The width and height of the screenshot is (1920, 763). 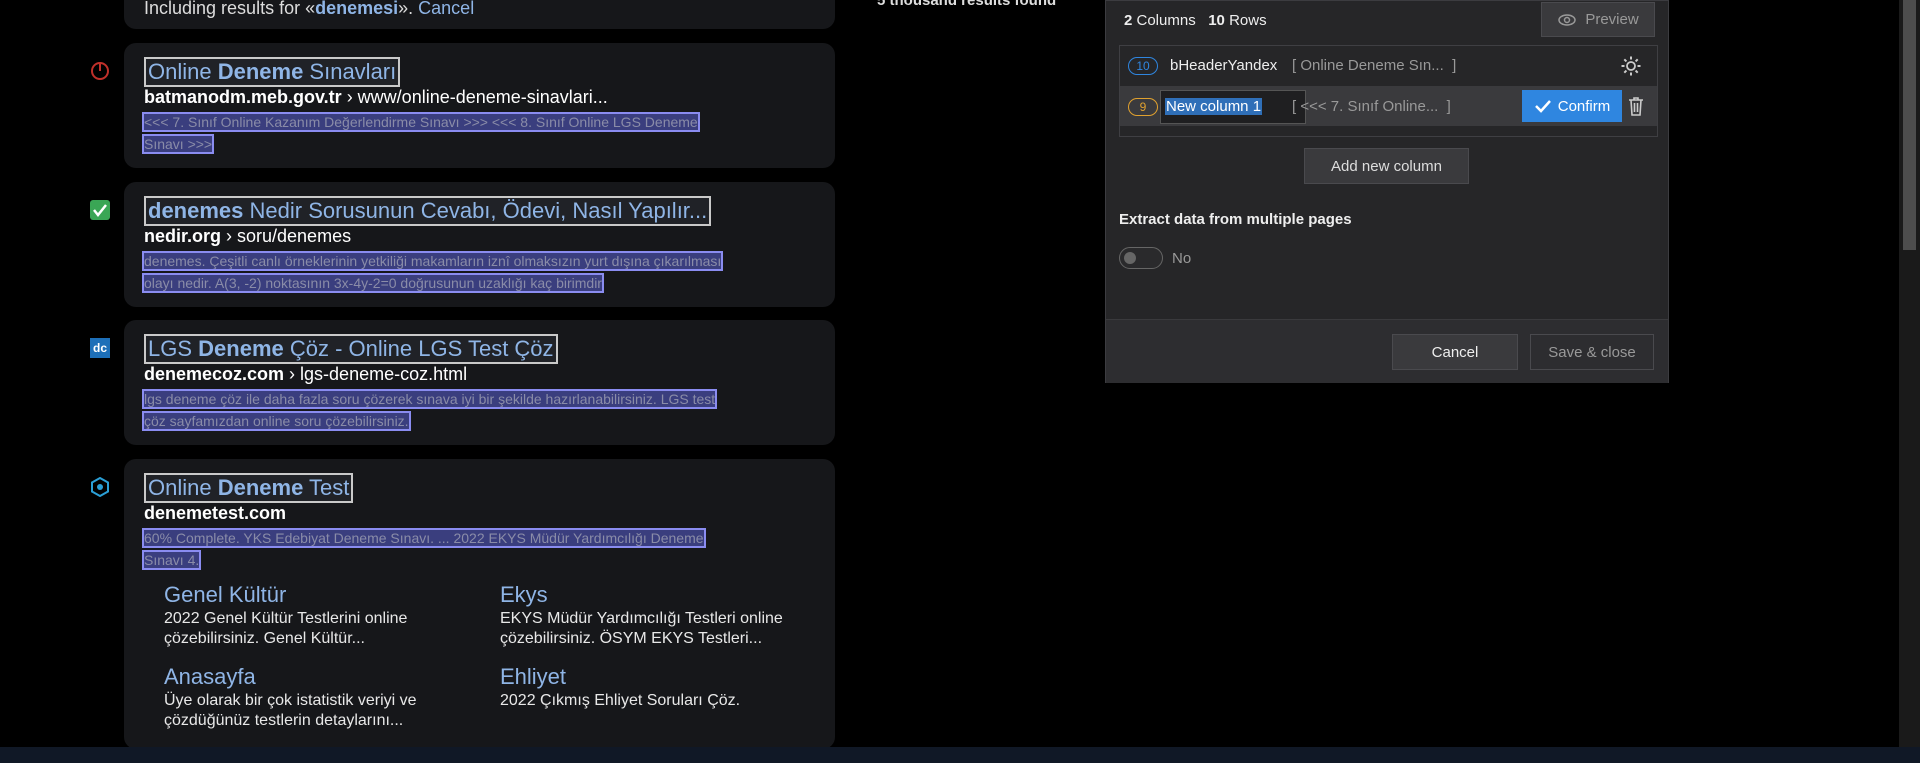 What do you see at coordinates (1233, 107) in the screenshot?
I see `column-name-input: New column 1` at bounding box center [1233, 107].